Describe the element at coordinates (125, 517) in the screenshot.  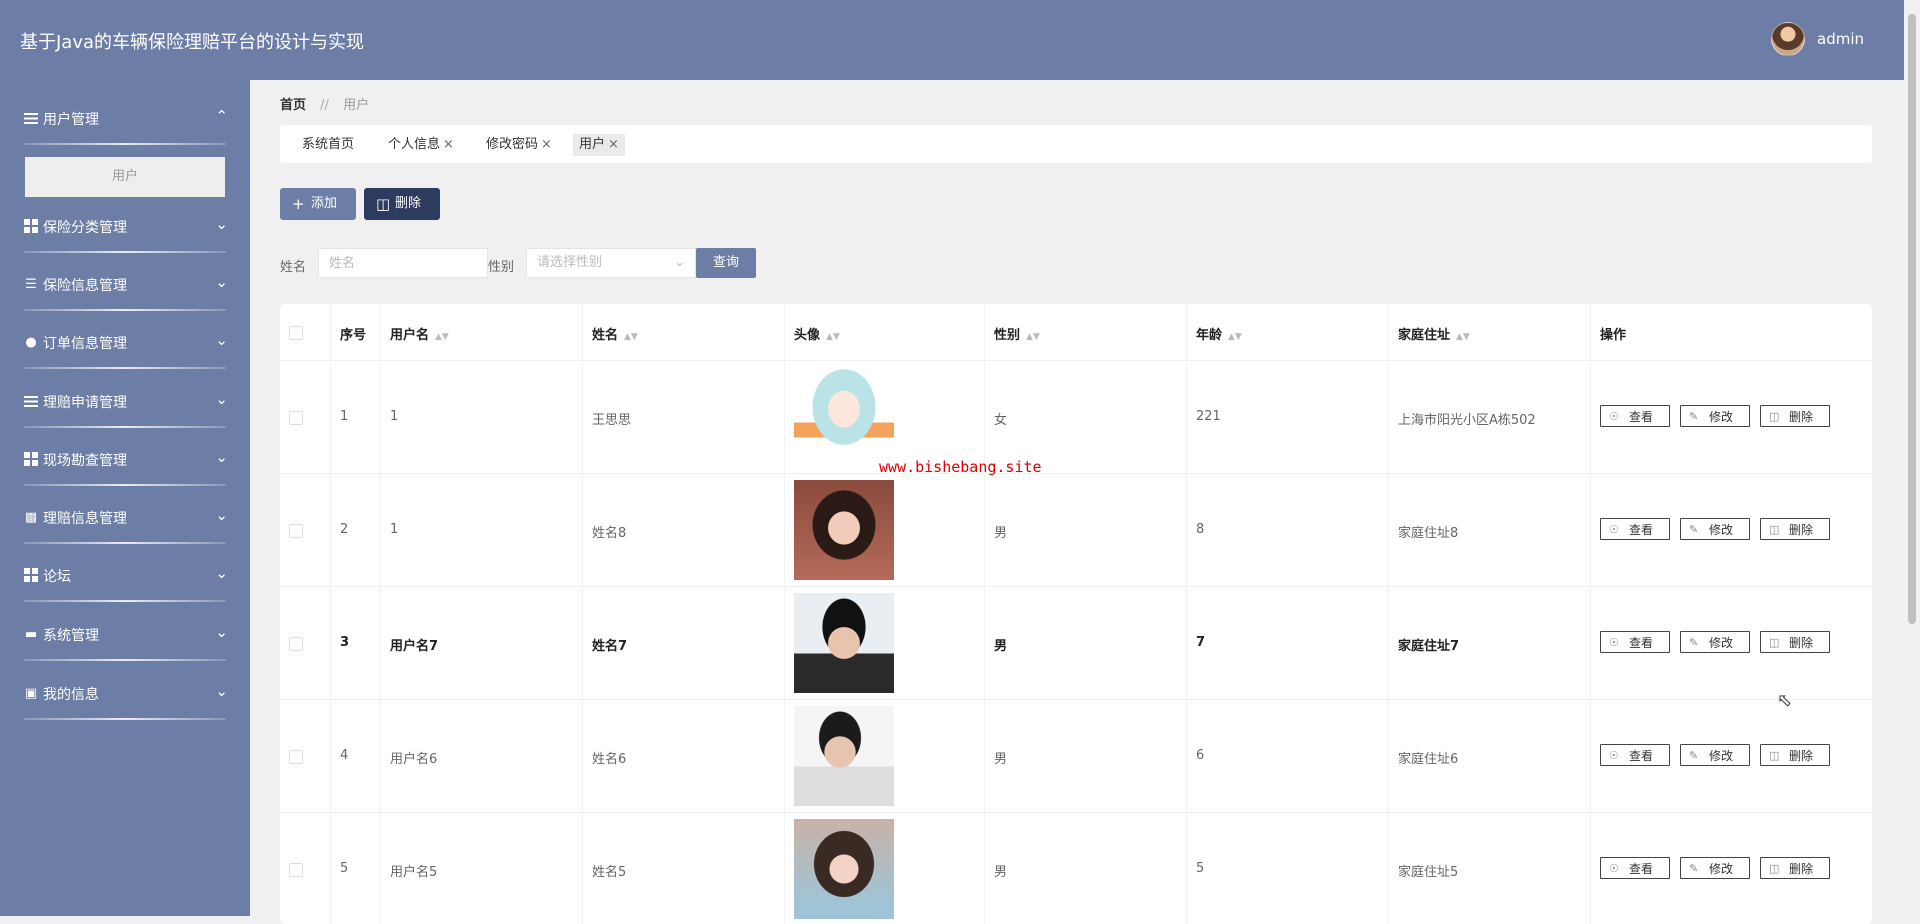
I see `sidebar-item-claim-info: ▩ 理赔信息管理 ⌄` at that location.